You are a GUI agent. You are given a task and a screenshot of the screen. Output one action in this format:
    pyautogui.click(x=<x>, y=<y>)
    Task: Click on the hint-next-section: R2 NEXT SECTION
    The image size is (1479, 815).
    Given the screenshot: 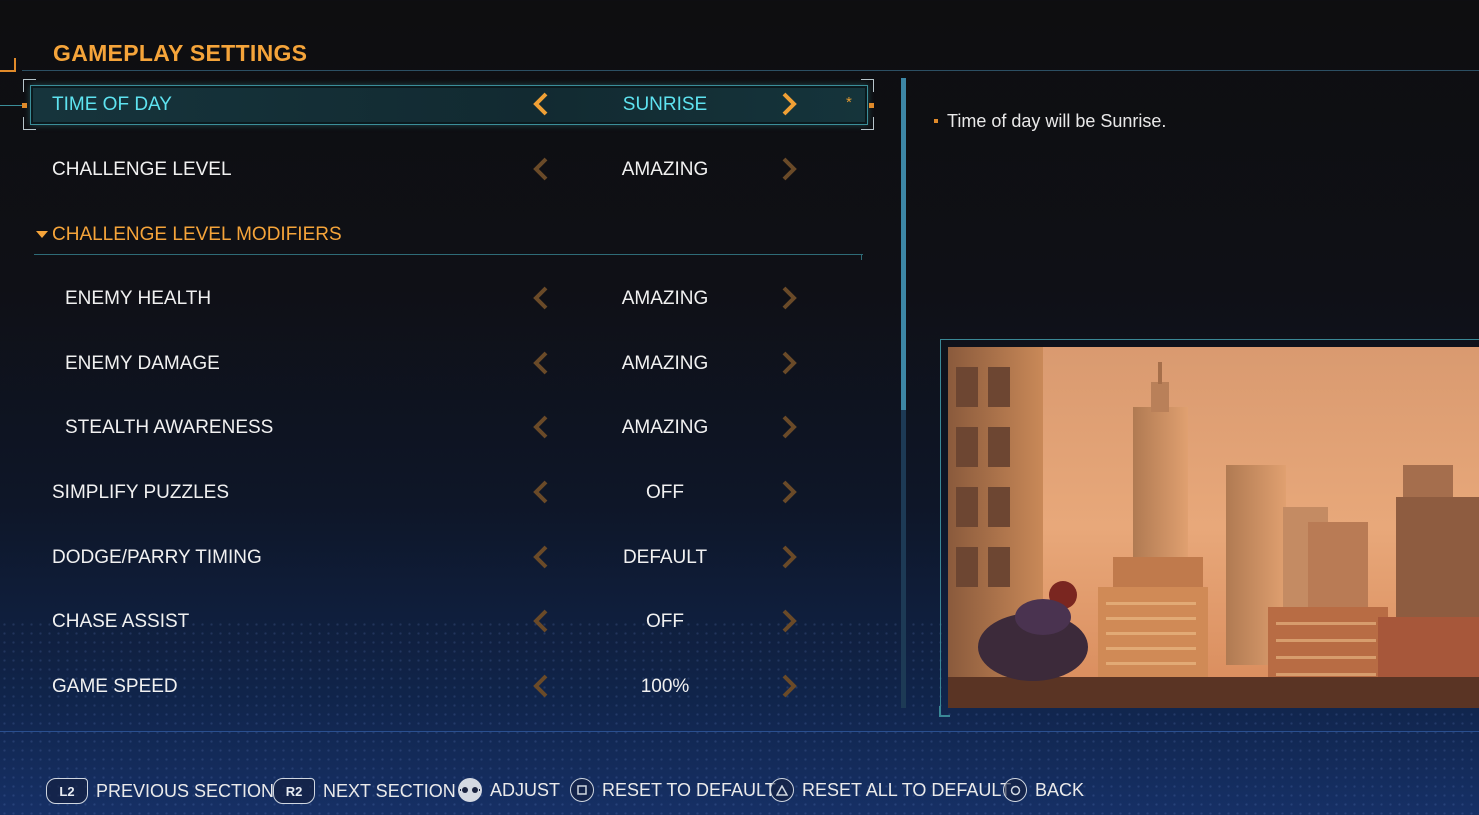 What is the action you would take?
    pyautogui.click(x=364, y=791)
    